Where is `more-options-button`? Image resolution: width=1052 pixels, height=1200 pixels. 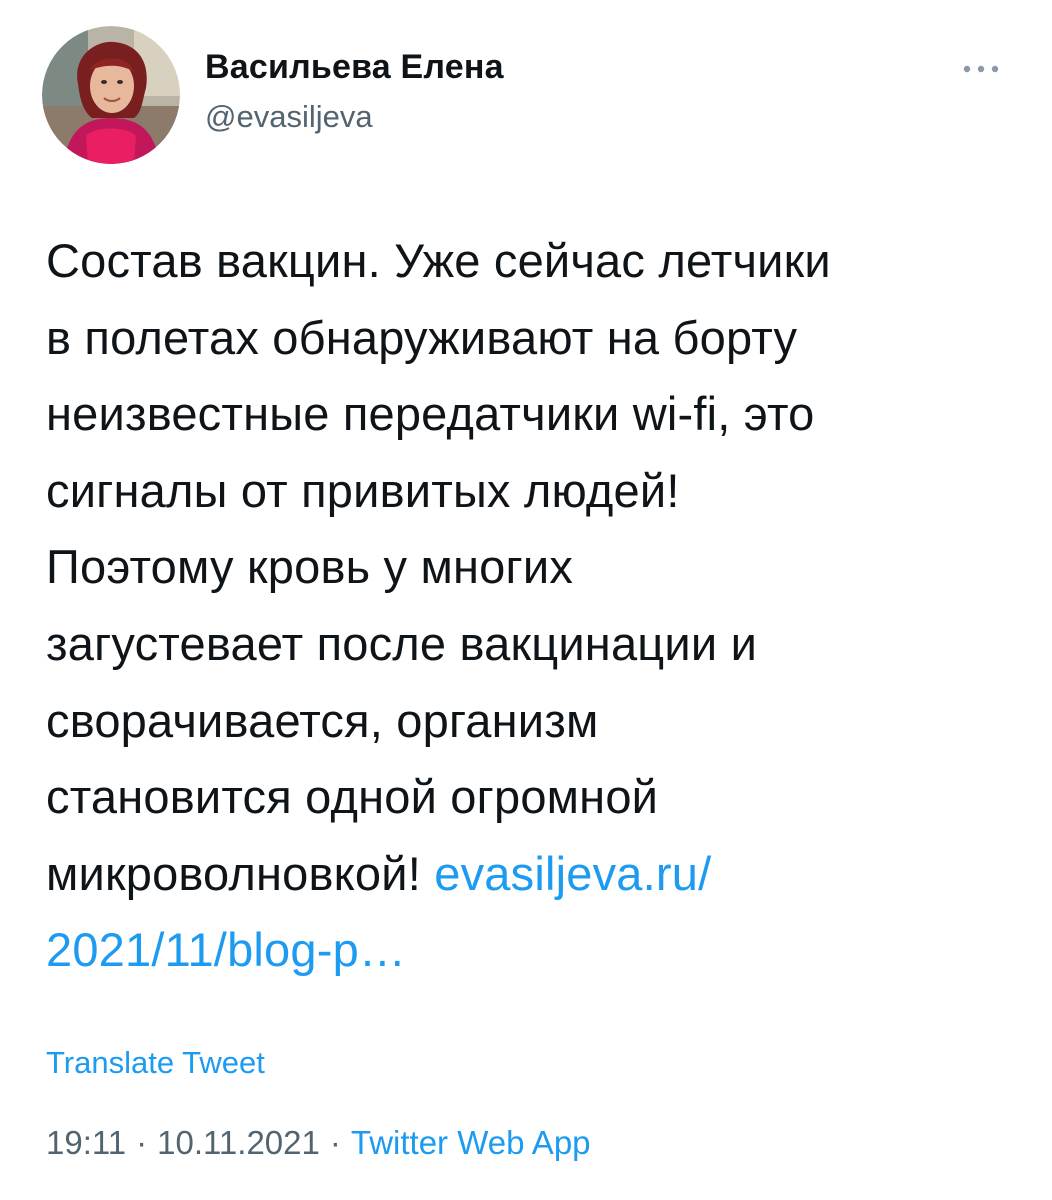 more-options-button is located at coordinates (981, 69).